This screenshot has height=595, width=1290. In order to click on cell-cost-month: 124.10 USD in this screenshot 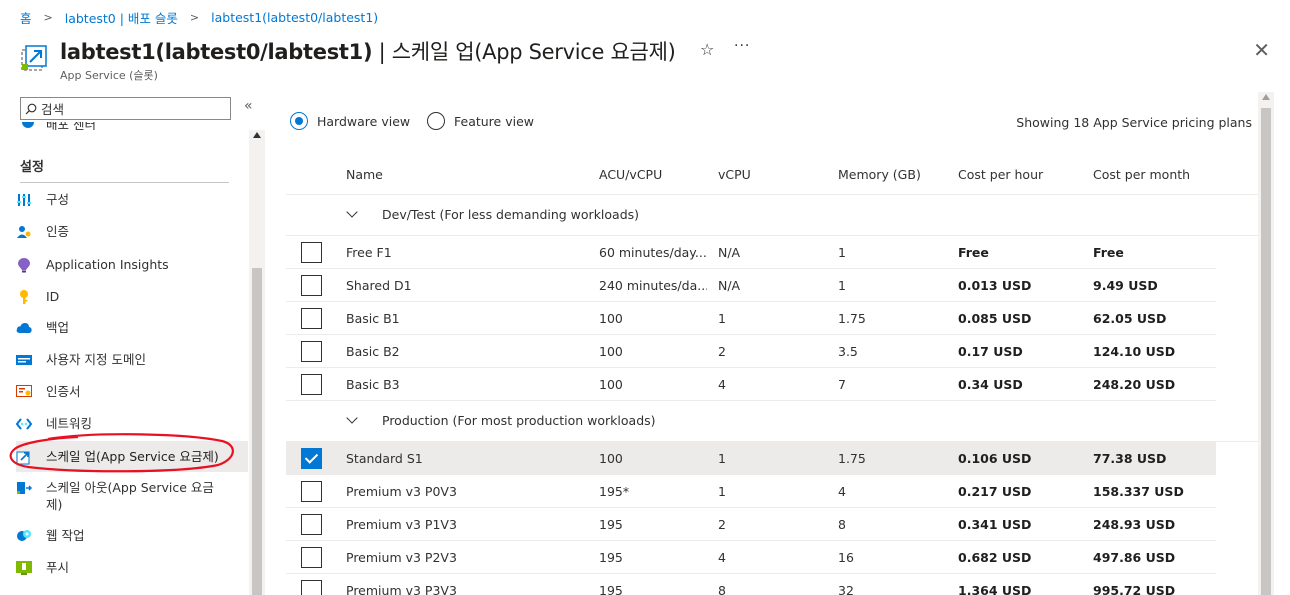, I will do `click(1134, 351)`.